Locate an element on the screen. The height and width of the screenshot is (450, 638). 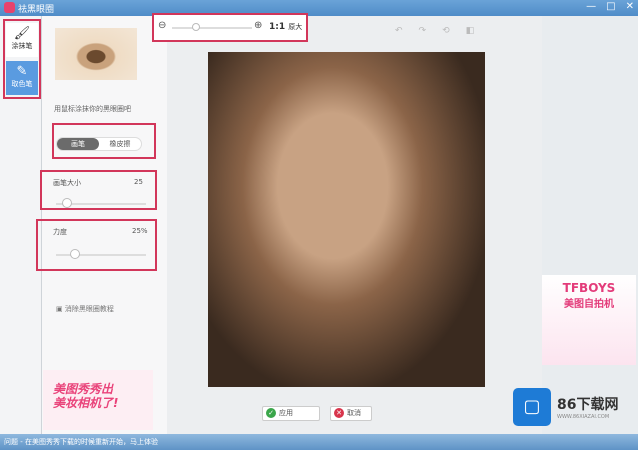
close-button: ✕ is located at coordinates (630, 6).